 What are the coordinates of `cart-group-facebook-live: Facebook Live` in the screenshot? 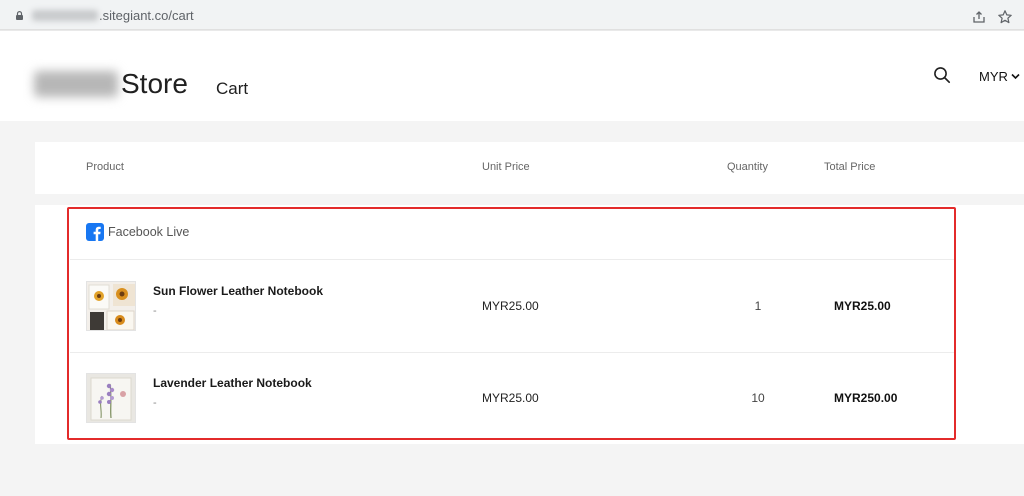 It's located at (137, 232).